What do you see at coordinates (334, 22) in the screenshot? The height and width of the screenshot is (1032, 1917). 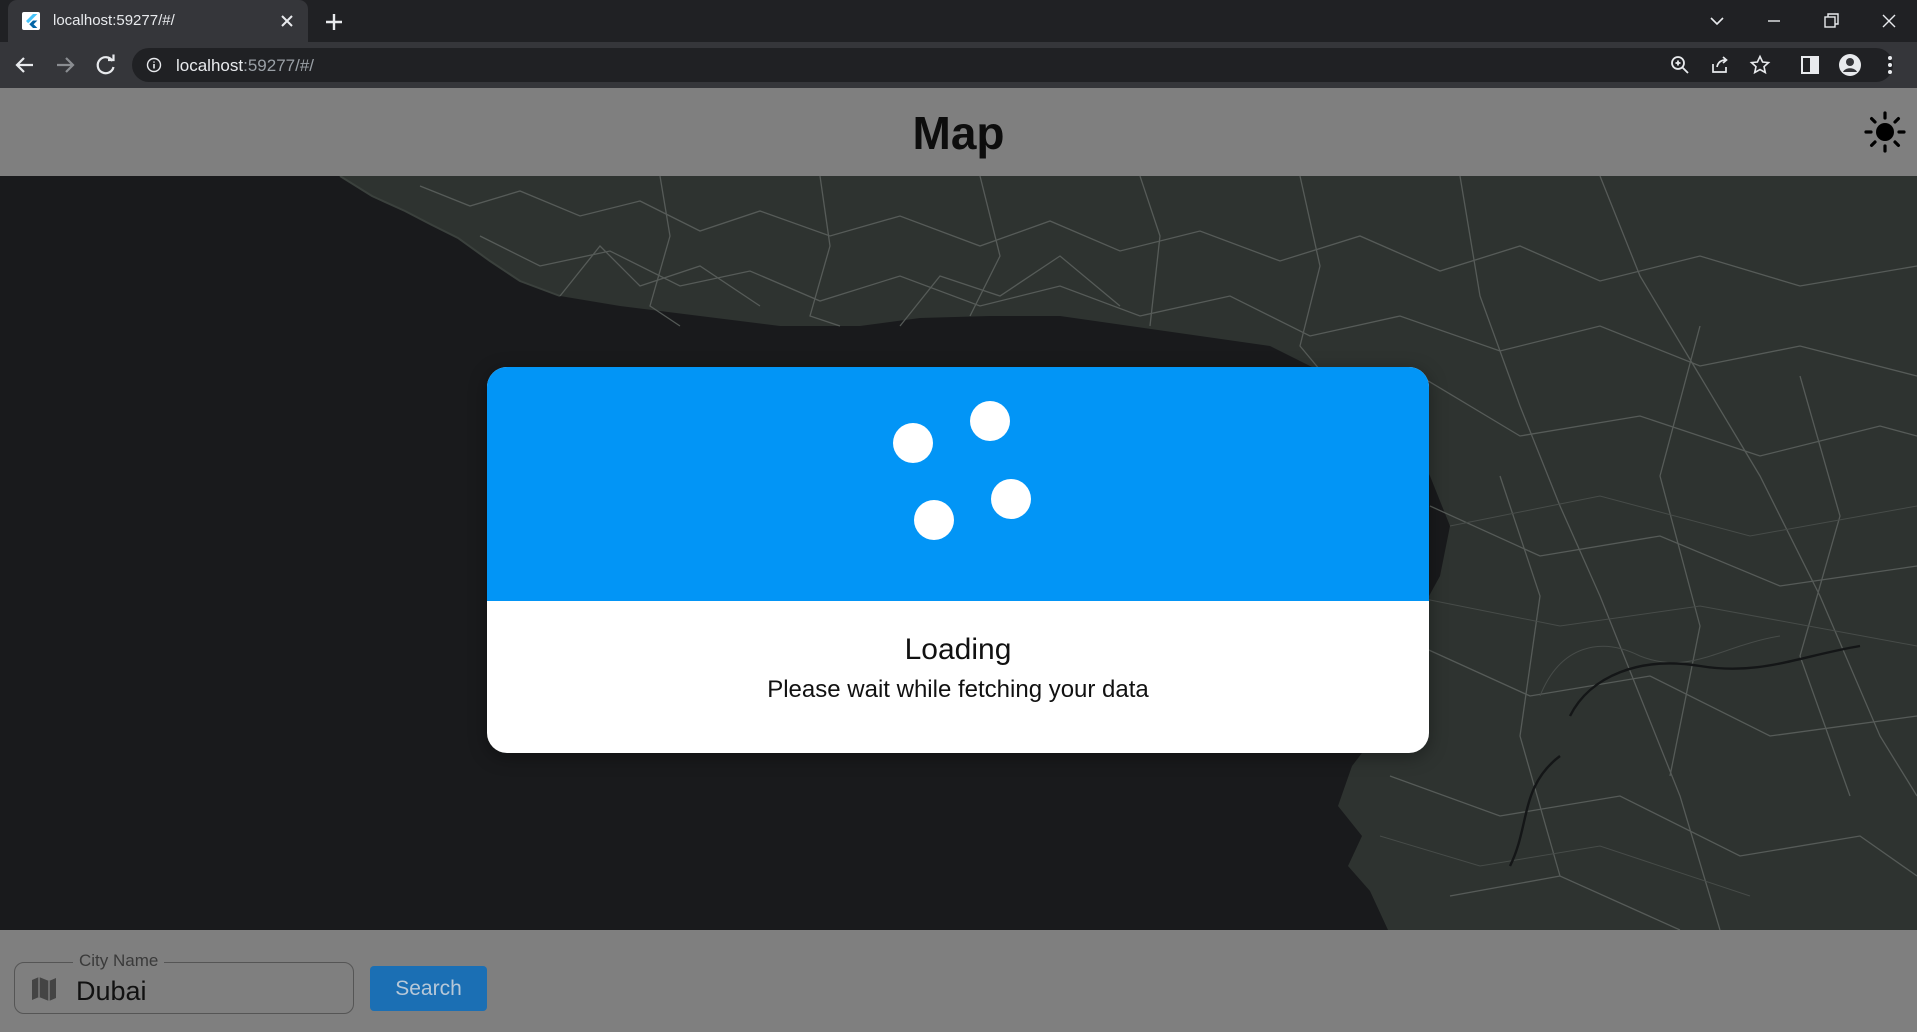 I see `plus-icon` at bounding box center [334, 22].